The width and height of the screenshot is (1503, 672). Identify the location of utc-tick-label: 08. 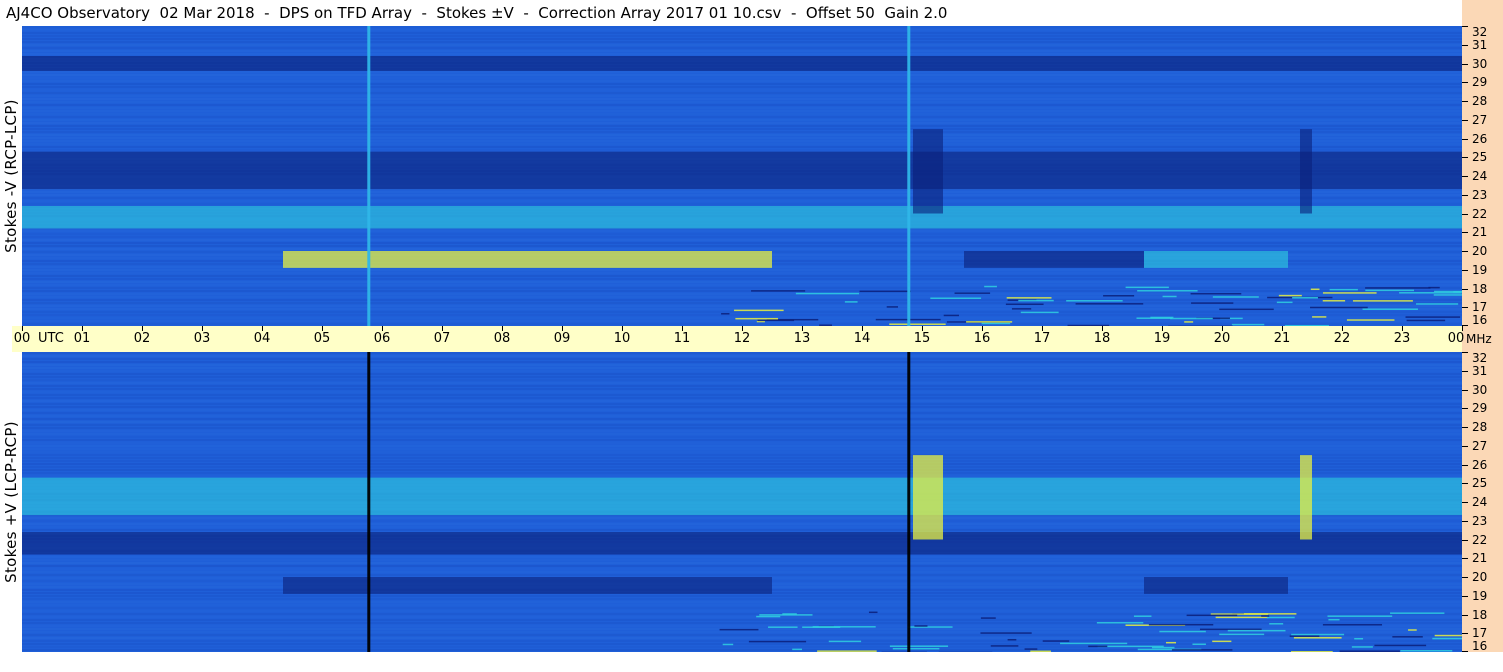
(502, 338).